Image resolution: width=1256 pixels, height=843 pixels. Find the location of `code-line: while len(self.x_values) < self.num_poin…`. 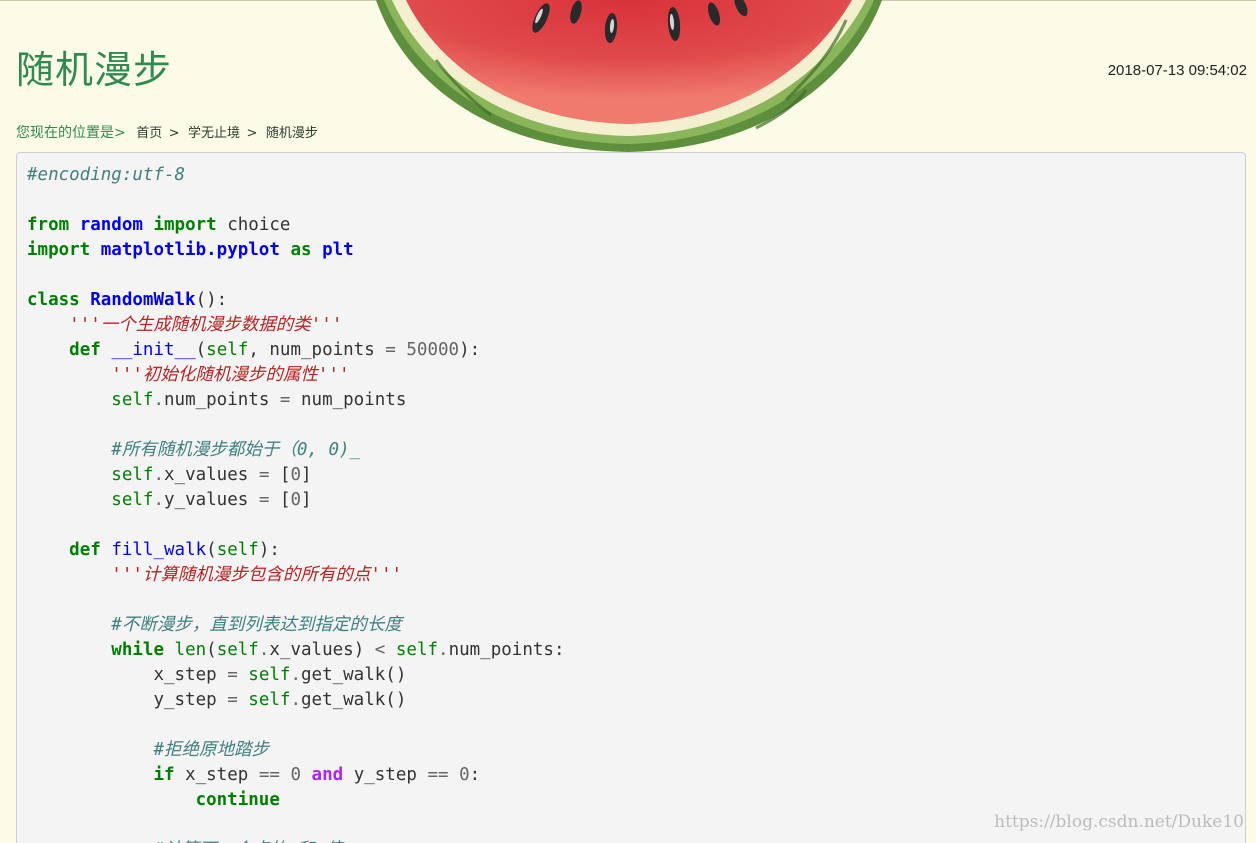

code-line: while len(self.x_values) < self.num_poin… is located at coordinates (636, 650).